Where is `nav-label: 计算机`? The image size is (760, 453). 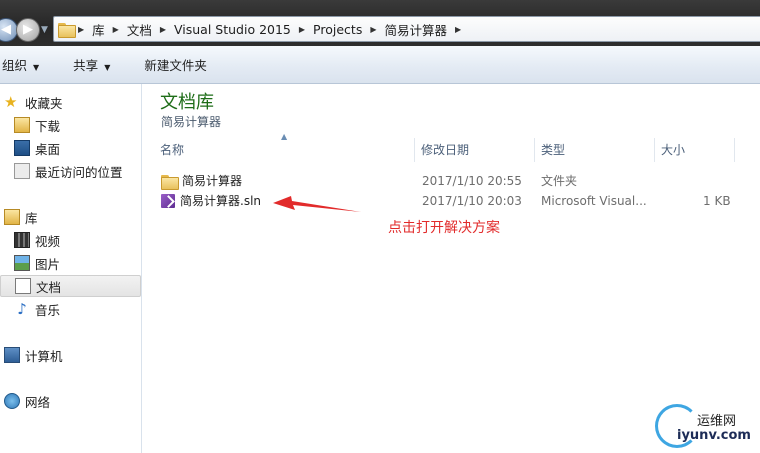 nav-label: 计算机 is located at coordinates (44, 356).